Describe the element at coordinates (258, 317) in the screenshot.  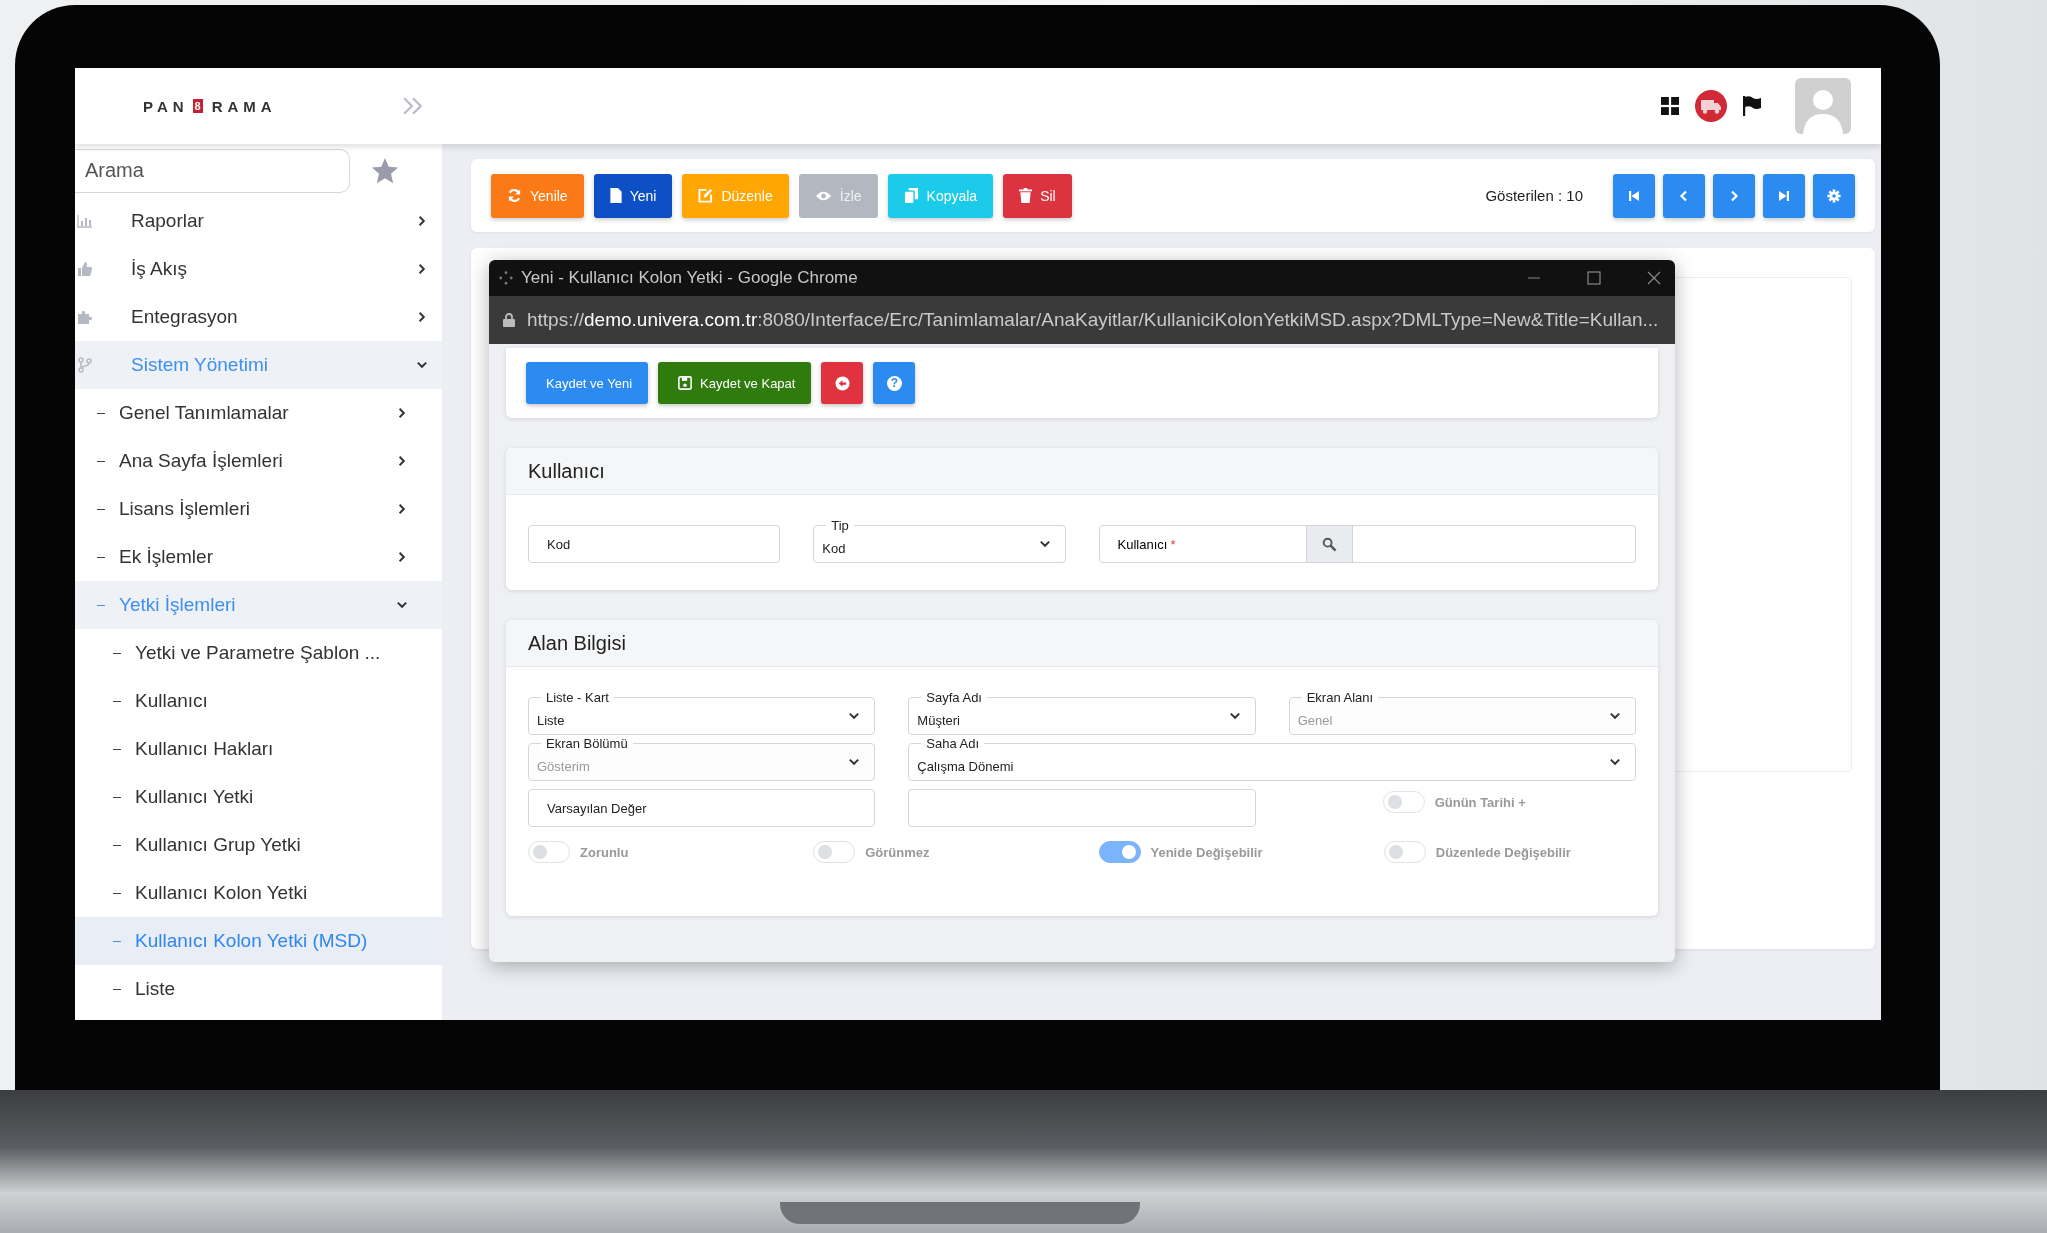
I see `sidebar-item: Entegrasyon` at that location.